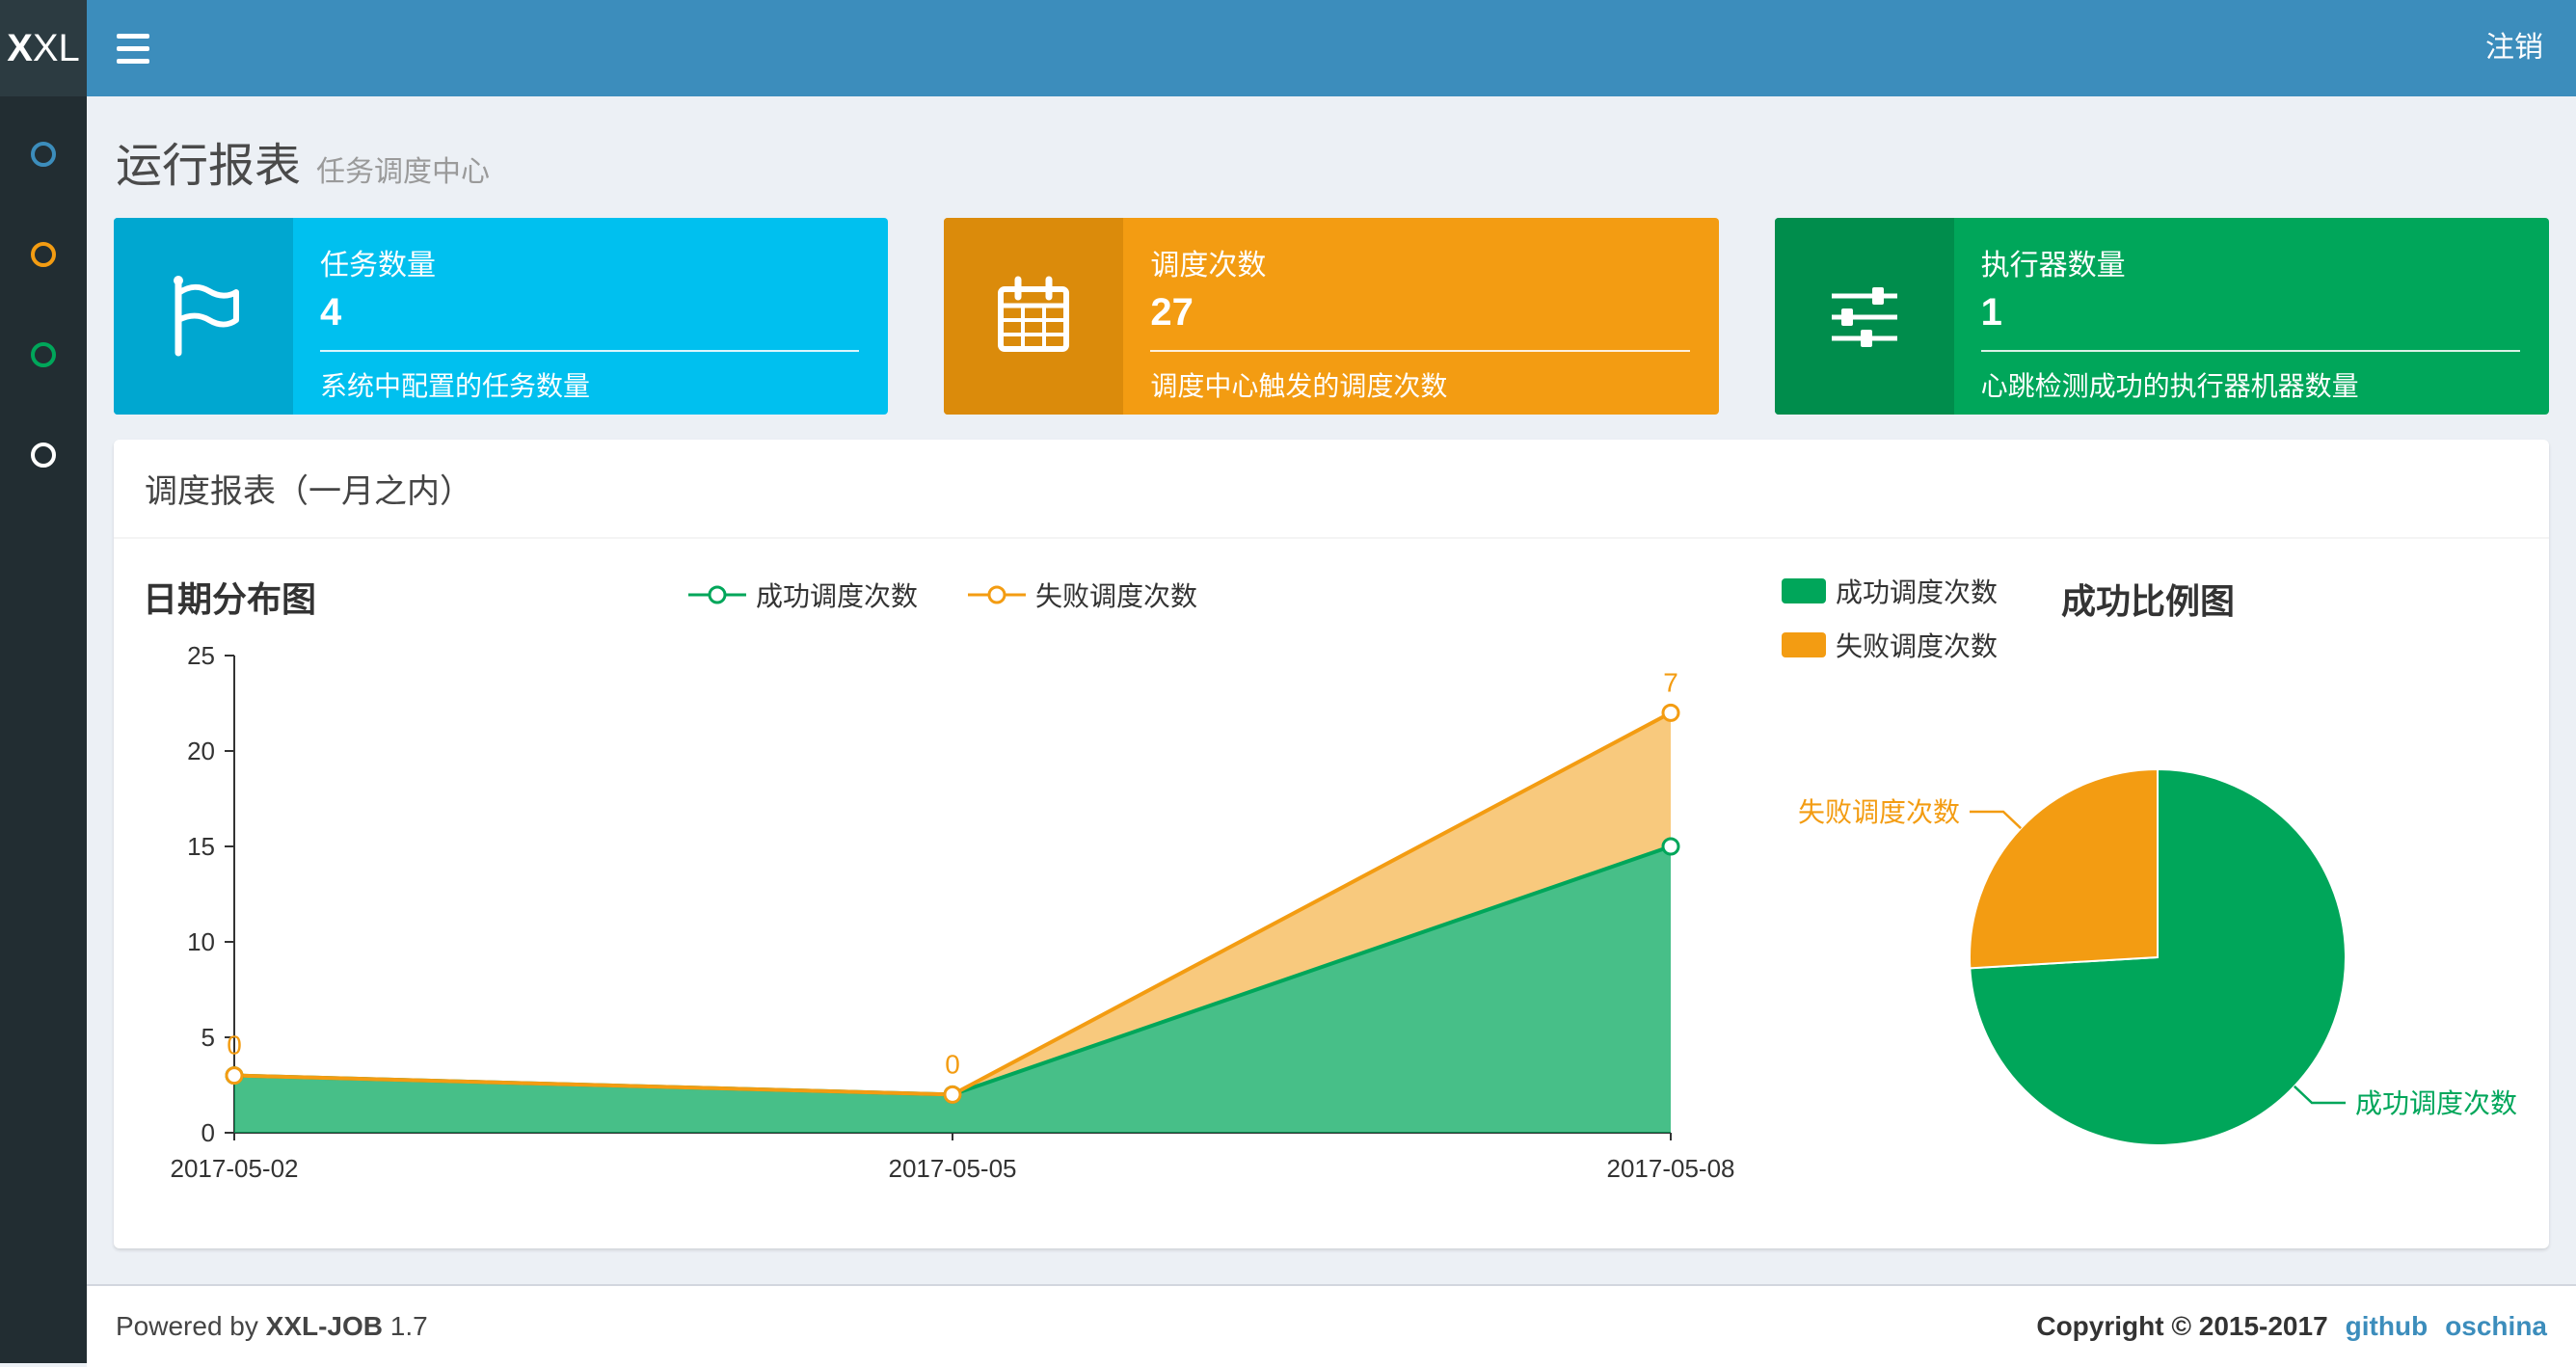 The height and width of the screenshot is (1367, 2576). I want to click on hamburger-icon, so click(133, 36).